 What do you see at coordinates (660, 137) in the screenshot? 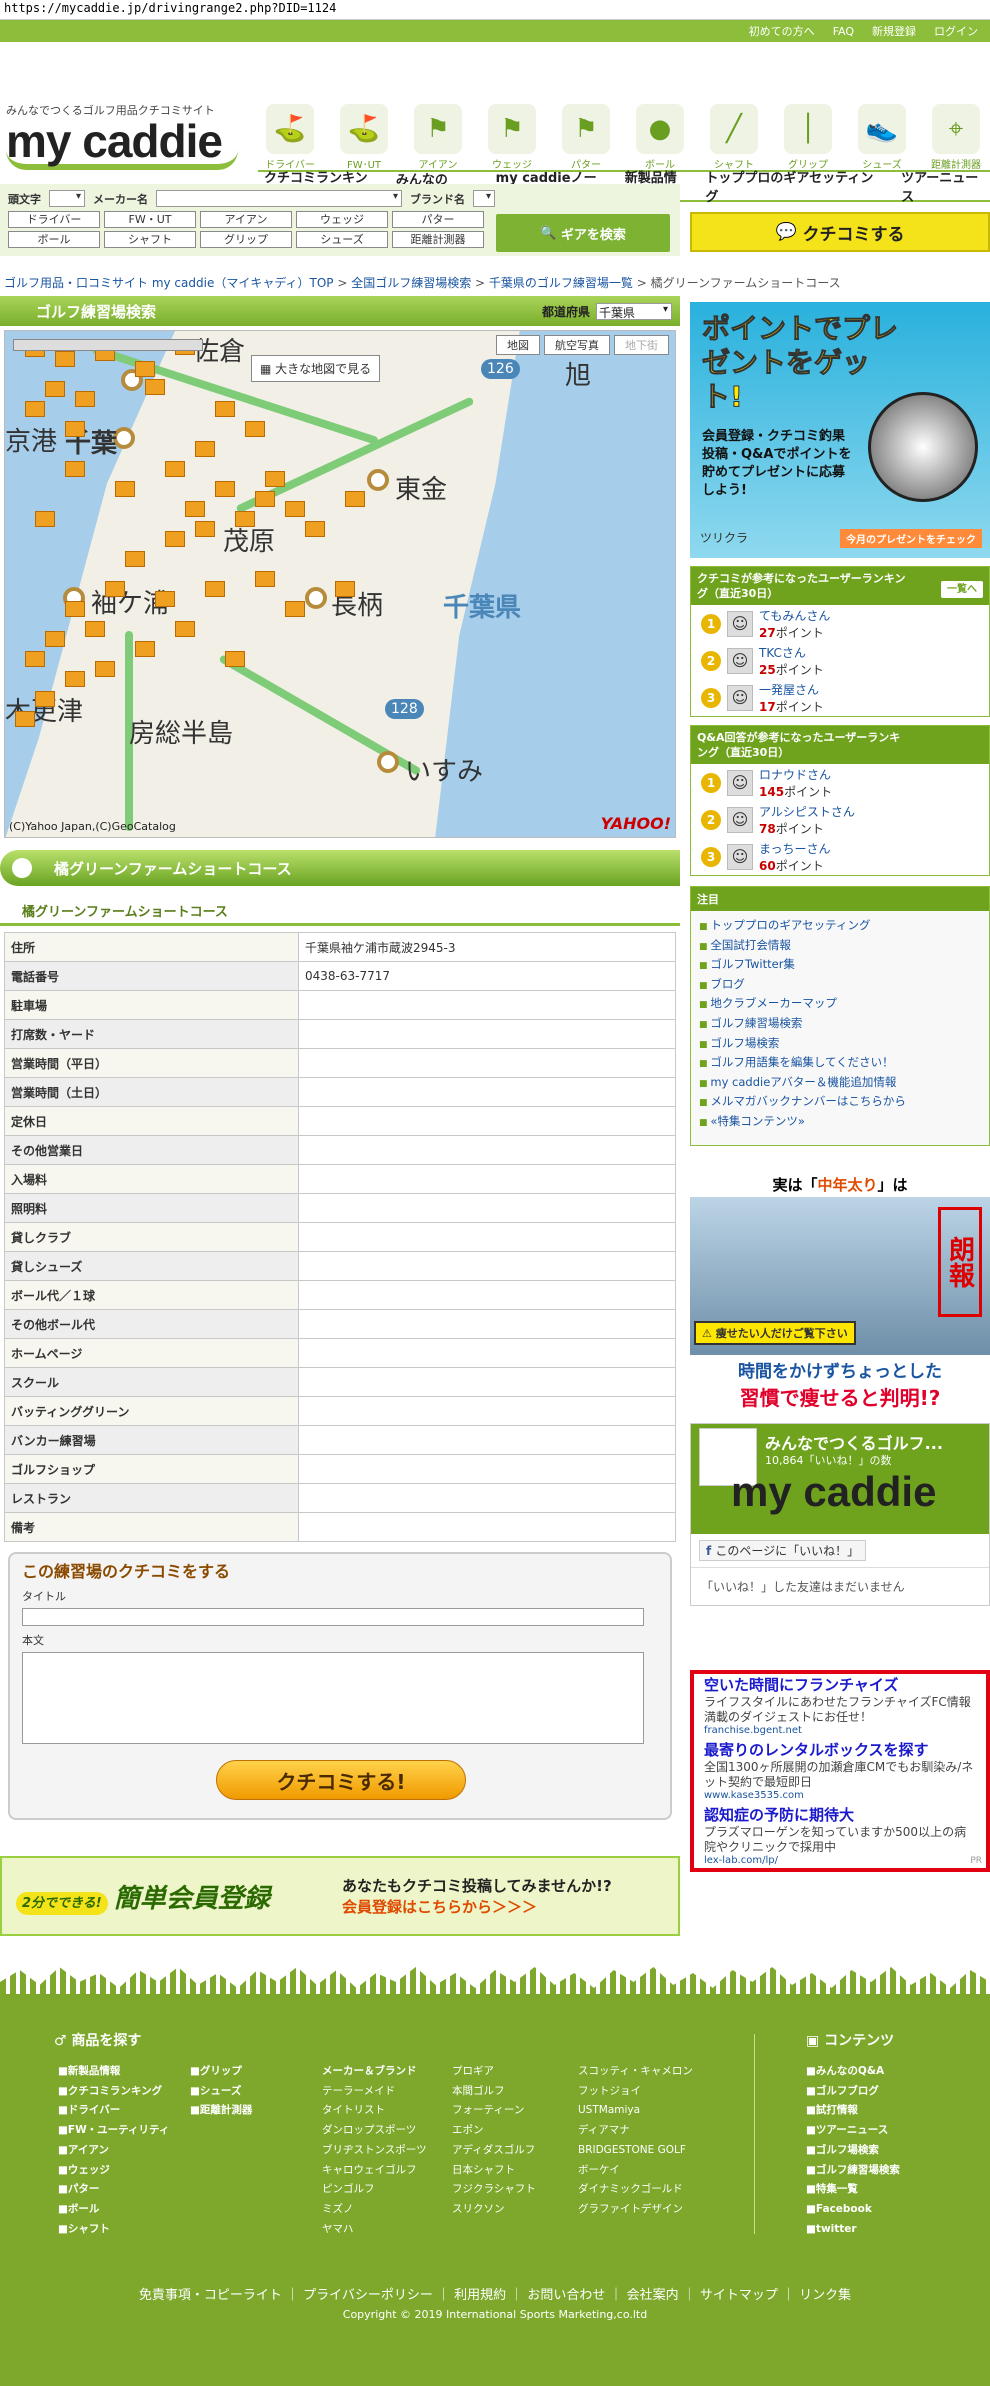
I see `category-ball: ● ボール` at bounding box center [660, 137].